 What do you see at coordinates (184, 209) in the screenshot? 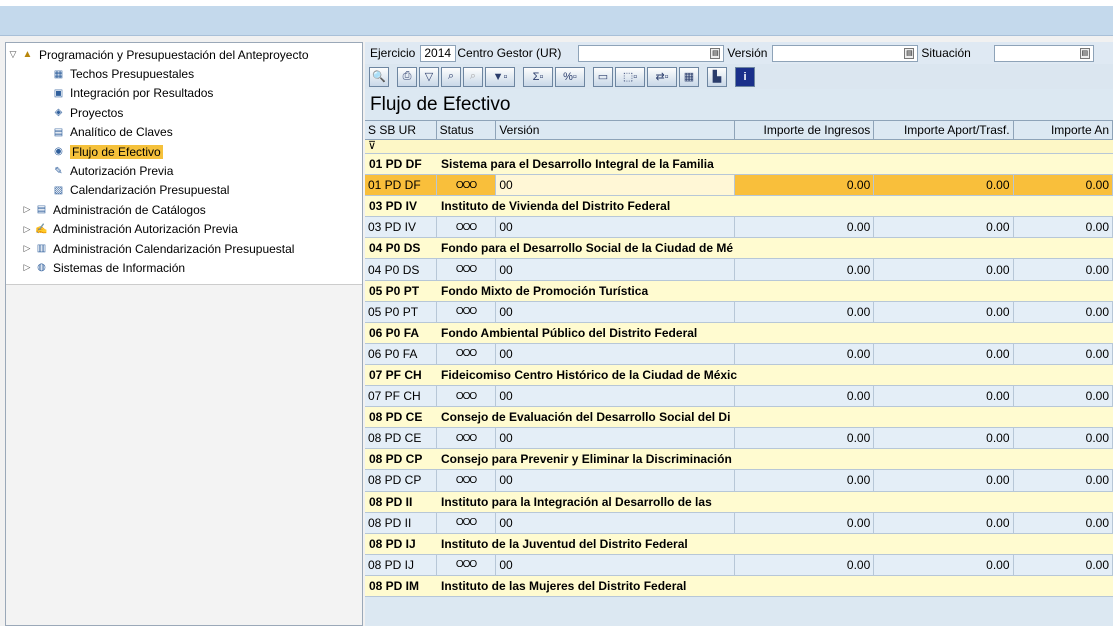
I see `nav-folder: ▷ ▤ Administración de Catálogos` at bounding box center [184, 209].